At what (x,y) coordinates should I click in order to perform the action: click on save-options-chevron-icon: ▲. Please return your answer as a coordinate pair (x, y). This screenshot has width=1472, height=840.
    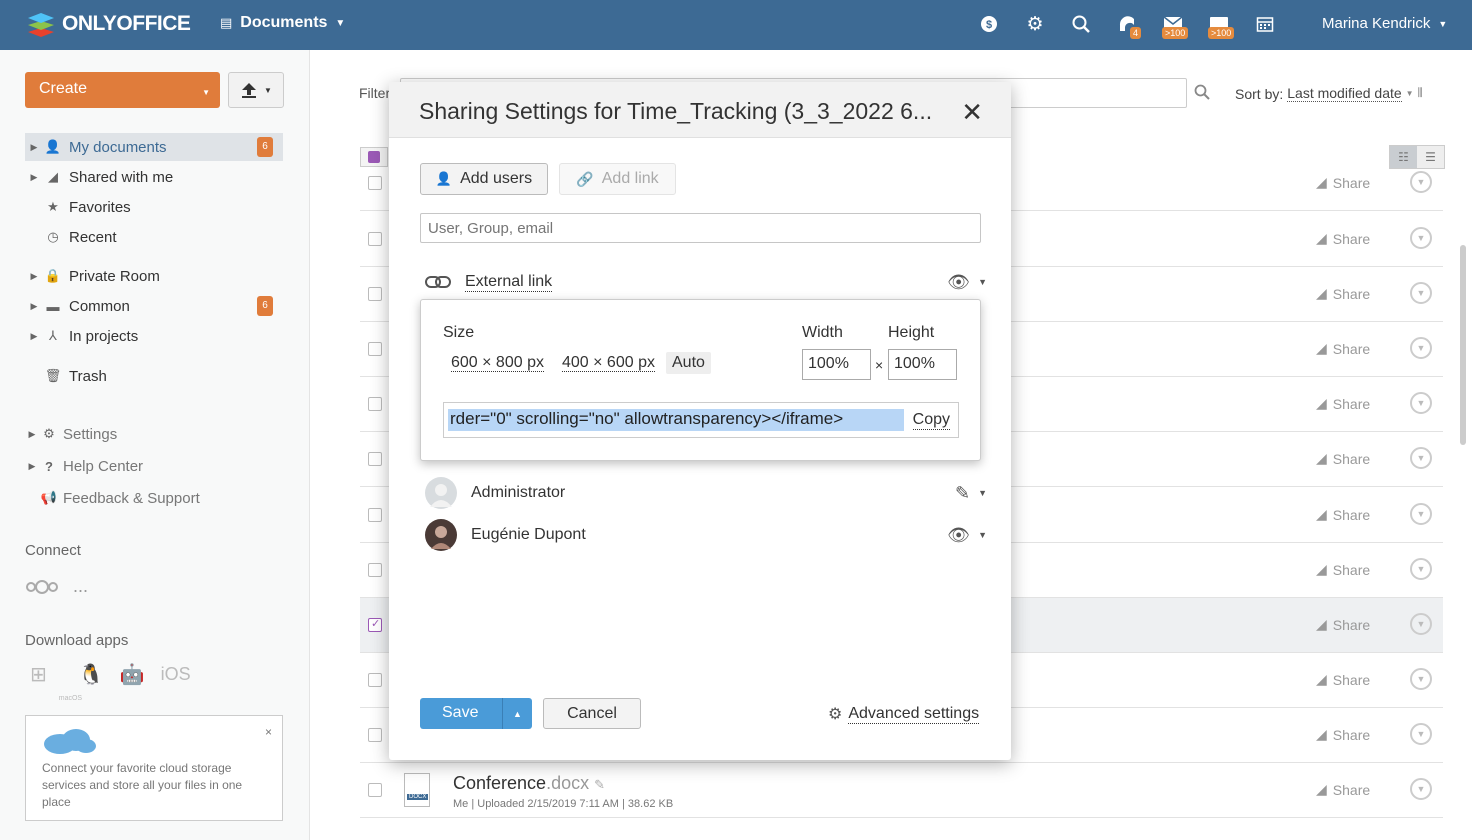
    Looking at the image, I should click on (517, 713).